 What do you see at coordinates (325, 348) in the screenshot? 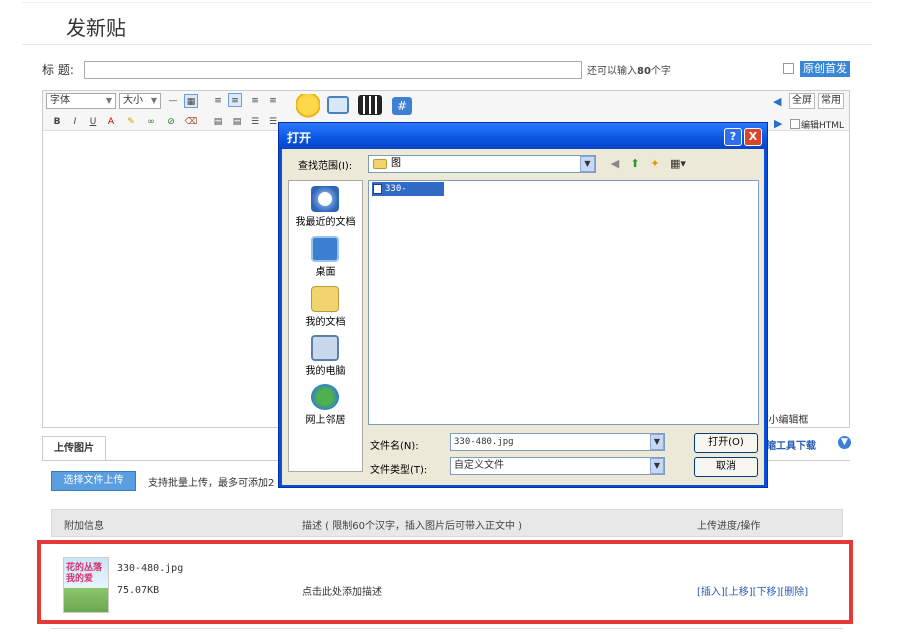
I see `my-computer-icon` at bounding box center [325, 348].